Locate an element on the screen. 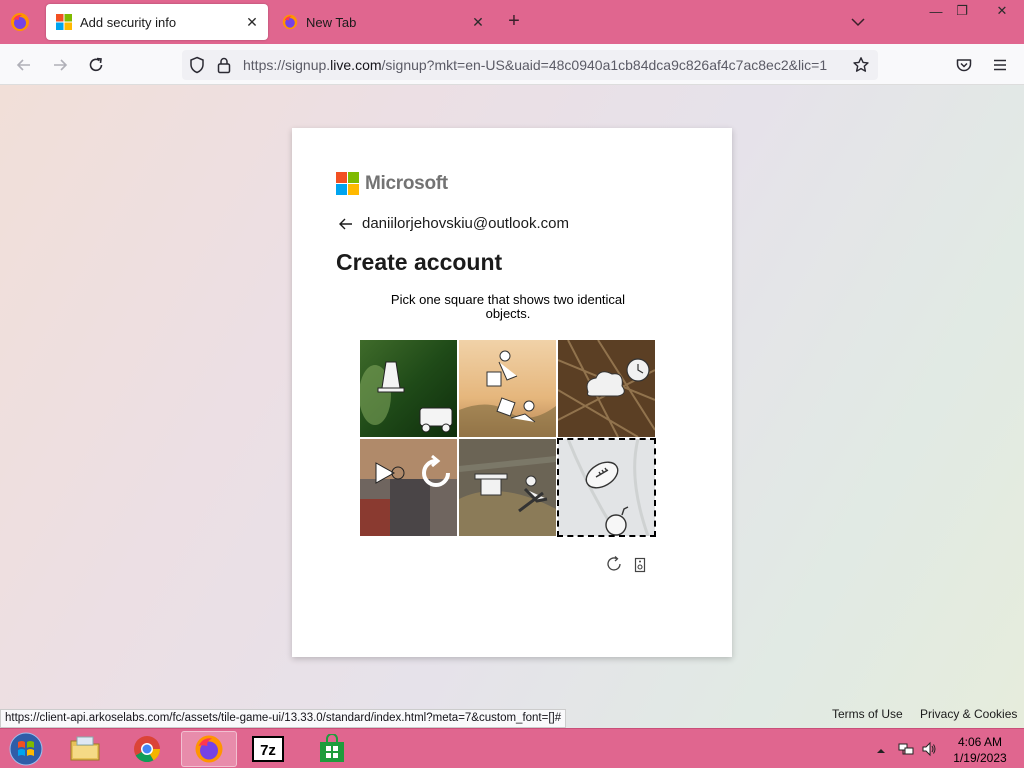 The height and width of the screenshot is (768, 1024). svg-text: 7z is located at coordinates (268, 750).